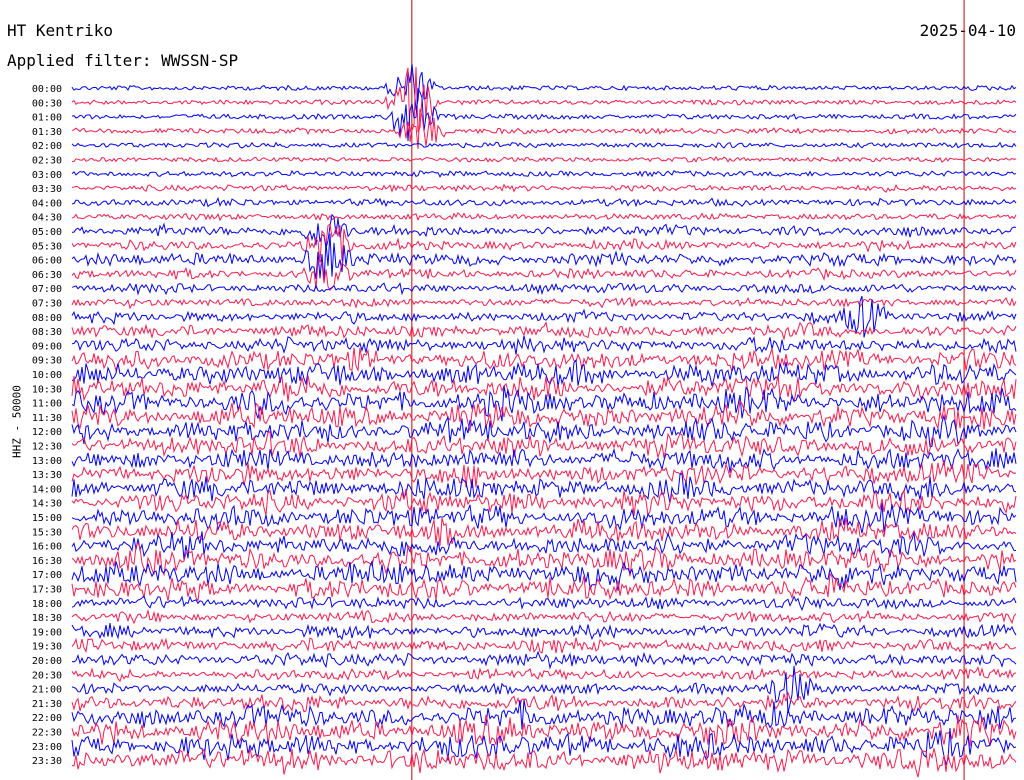 The image size is (1024, 780). I want to click on row-time-label: 20:30, so click(47, 675).